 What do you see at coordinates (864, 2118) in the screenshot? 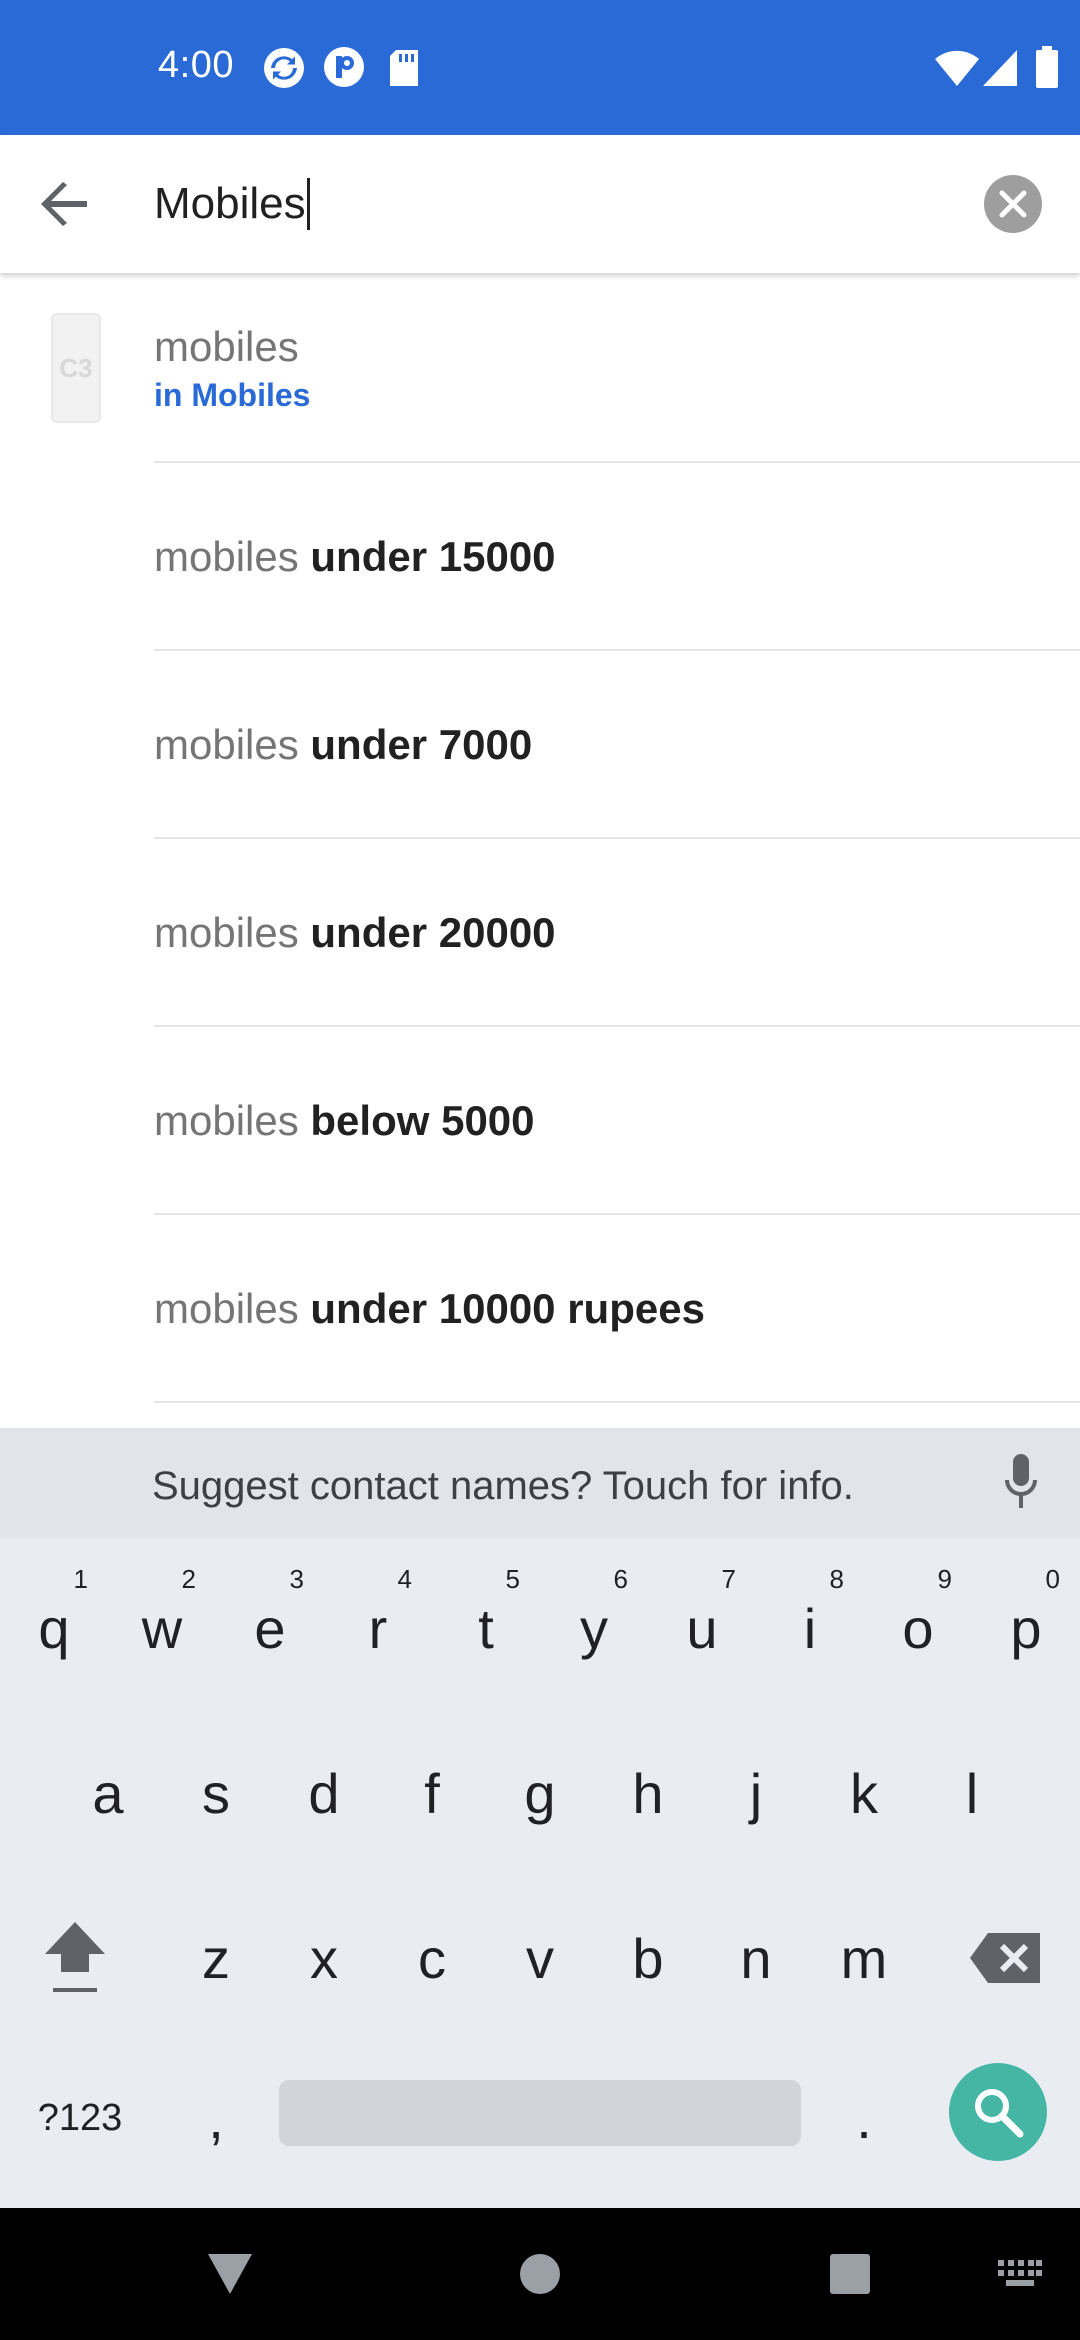
I see `period-key: .` at bounding box center [864, 2118].